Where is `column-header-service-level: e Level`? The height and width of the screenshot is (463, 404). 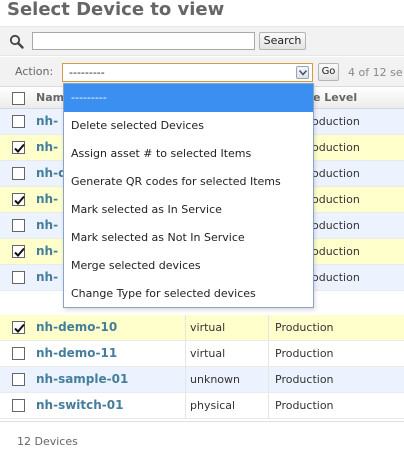 column-header-service-level: e Level is located at coordinates (335, 97).